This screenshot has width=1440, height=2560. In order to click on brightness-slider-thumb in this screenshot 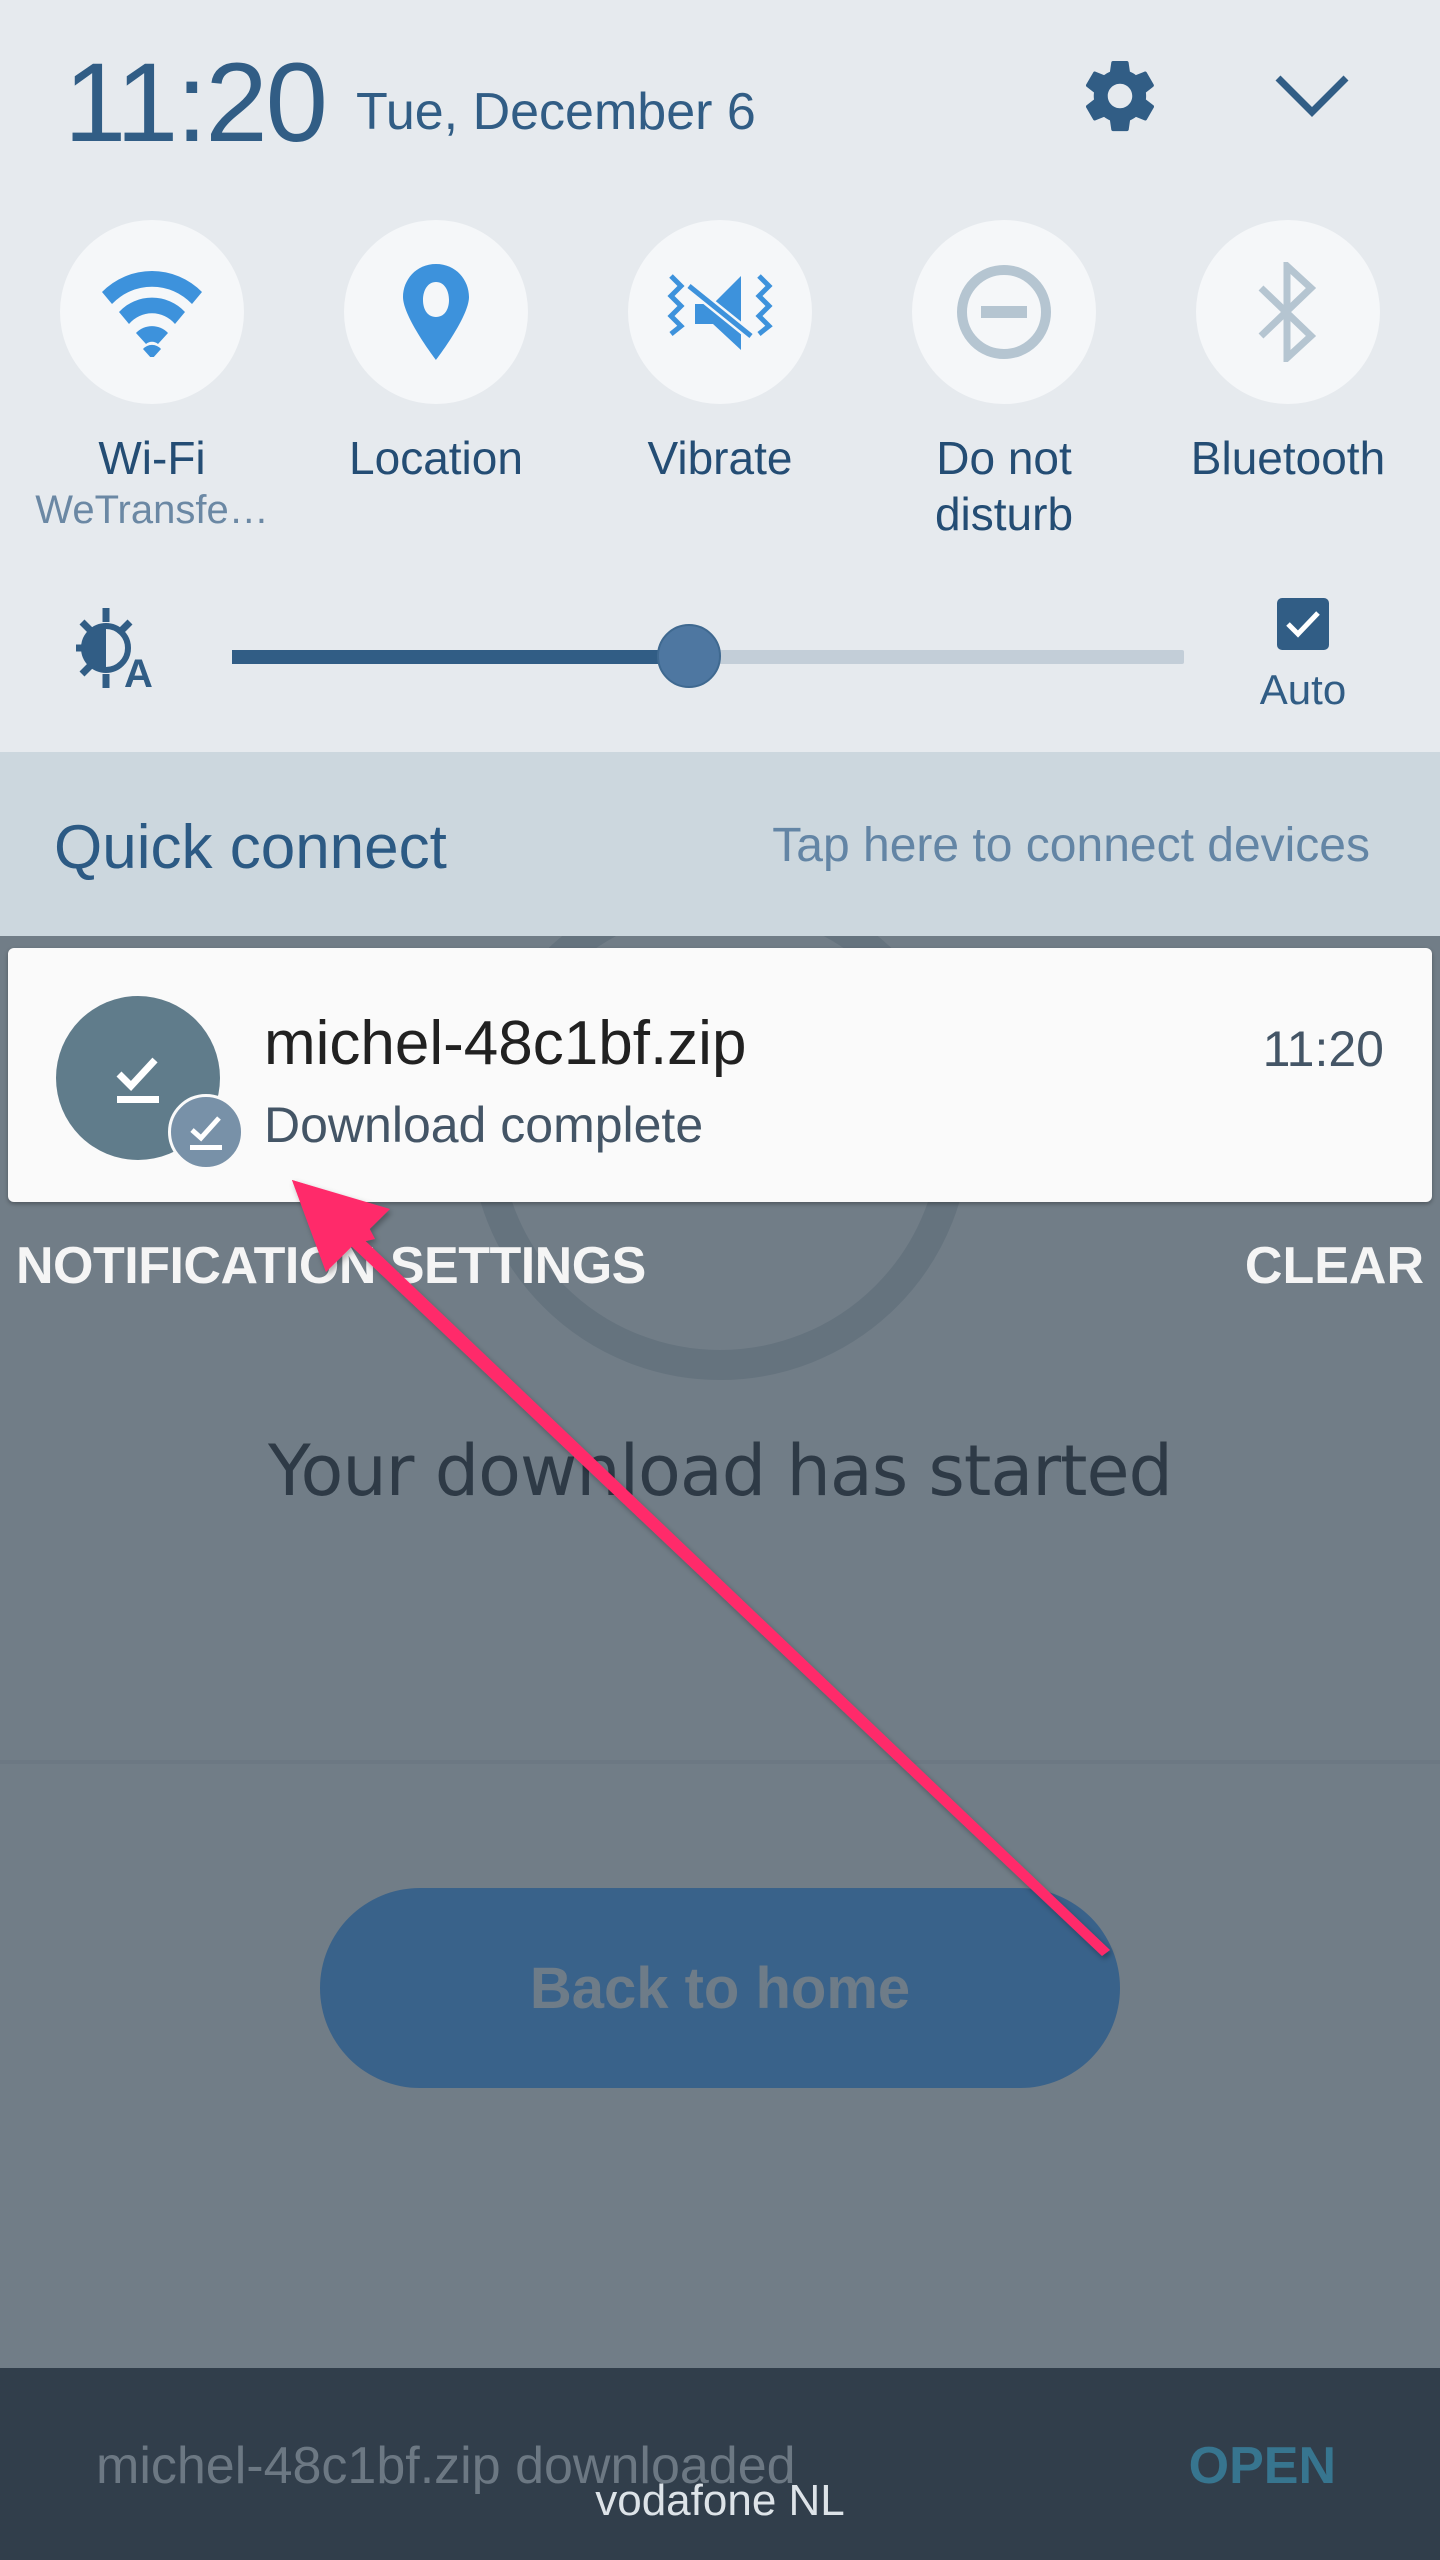, I will do `click(688, 656)`.